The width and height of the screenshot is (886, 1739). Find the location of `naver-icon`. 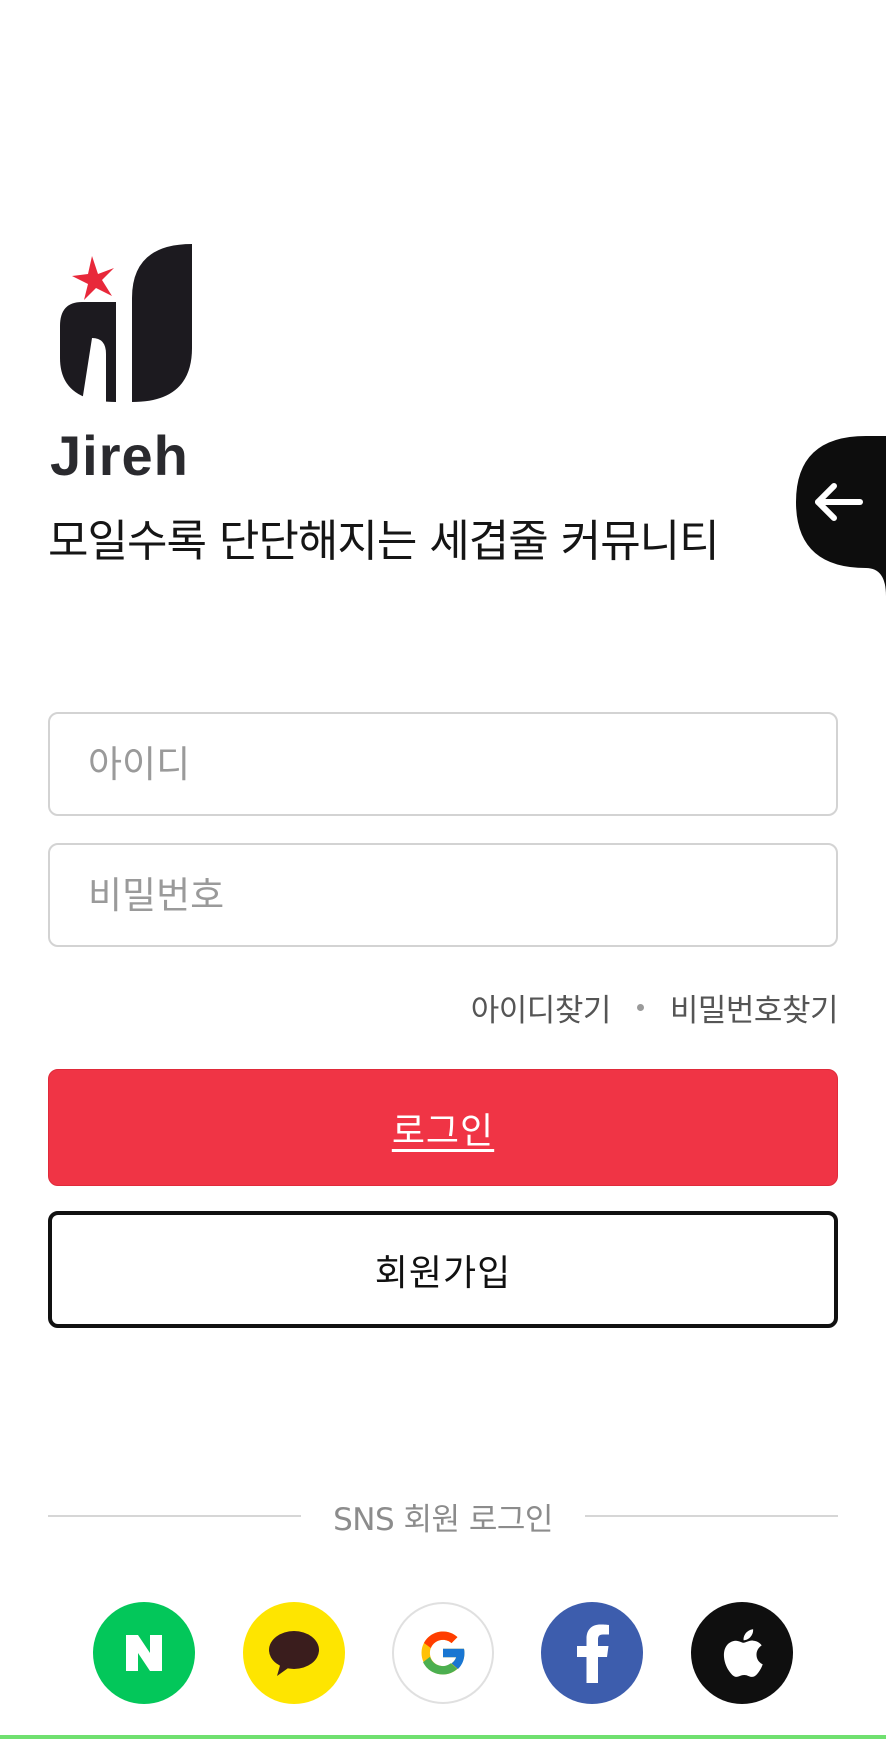

naver-icon is located at coordinates (144, 1653).